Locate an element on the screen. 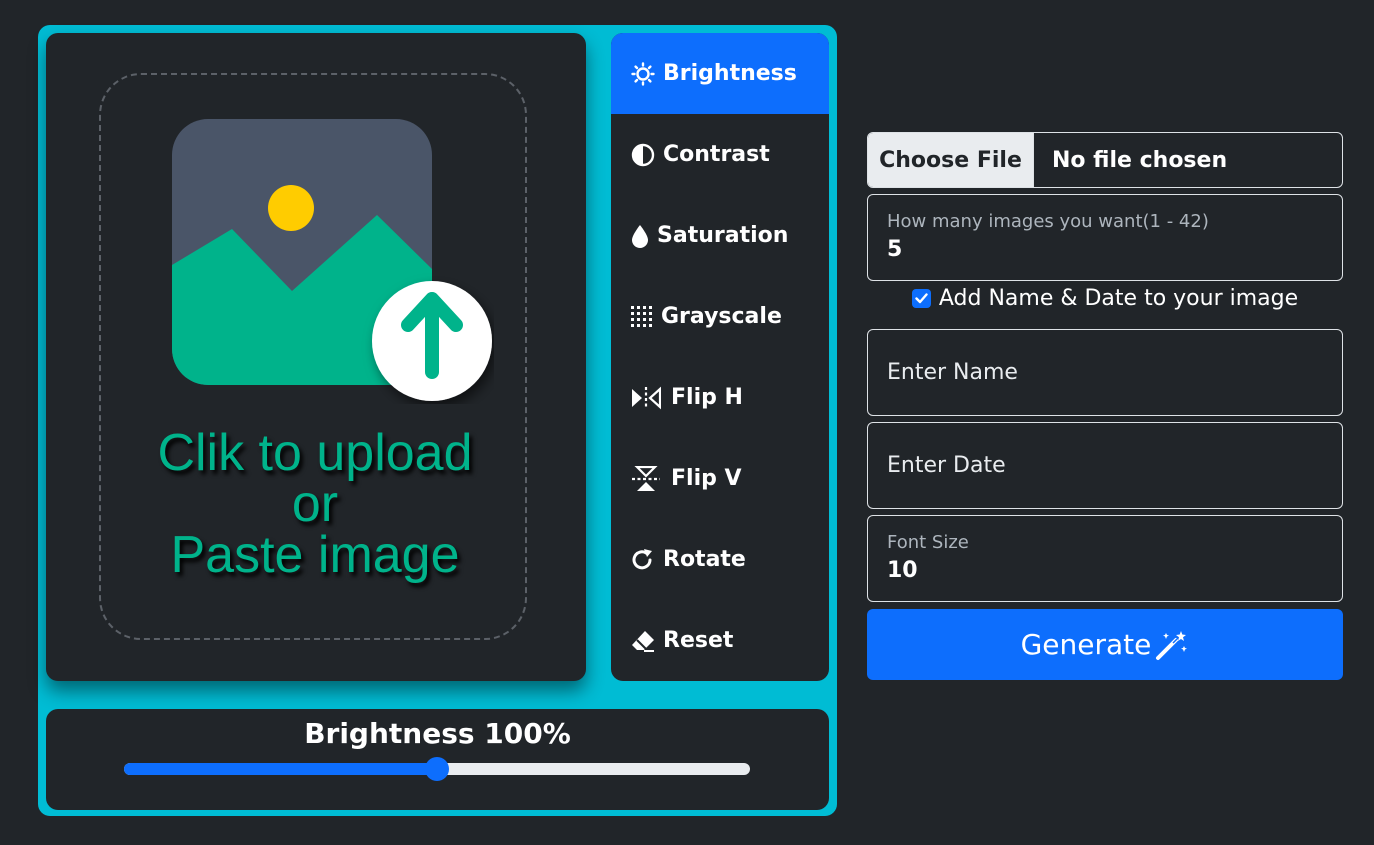  font-size-label: Font Size is located at coordinates (928, 542).